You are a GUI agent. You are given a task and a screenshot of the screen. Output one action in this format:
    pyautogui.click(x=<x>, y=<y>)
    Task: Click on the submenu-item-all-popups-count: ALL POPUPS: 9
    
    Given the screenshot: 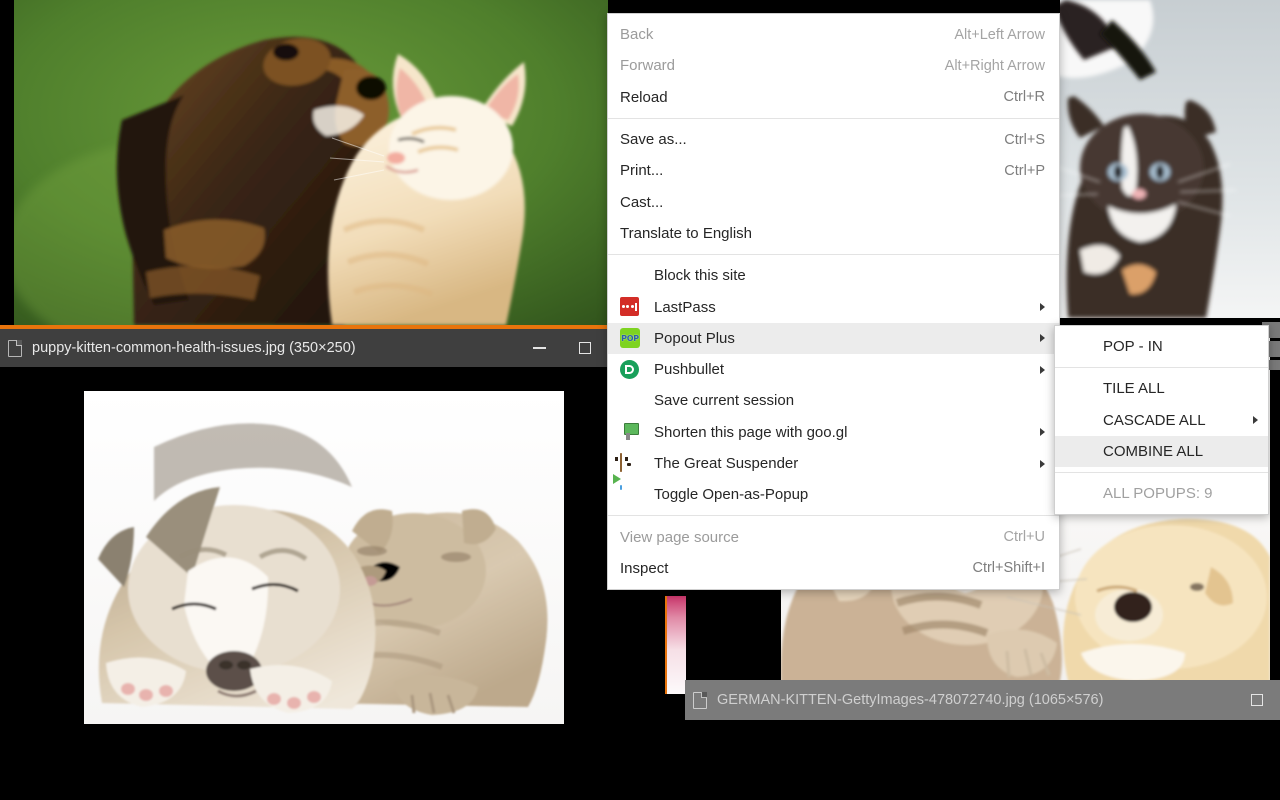 What is the action you would take?
    pyautogui.click(x=1161, y=493)
    